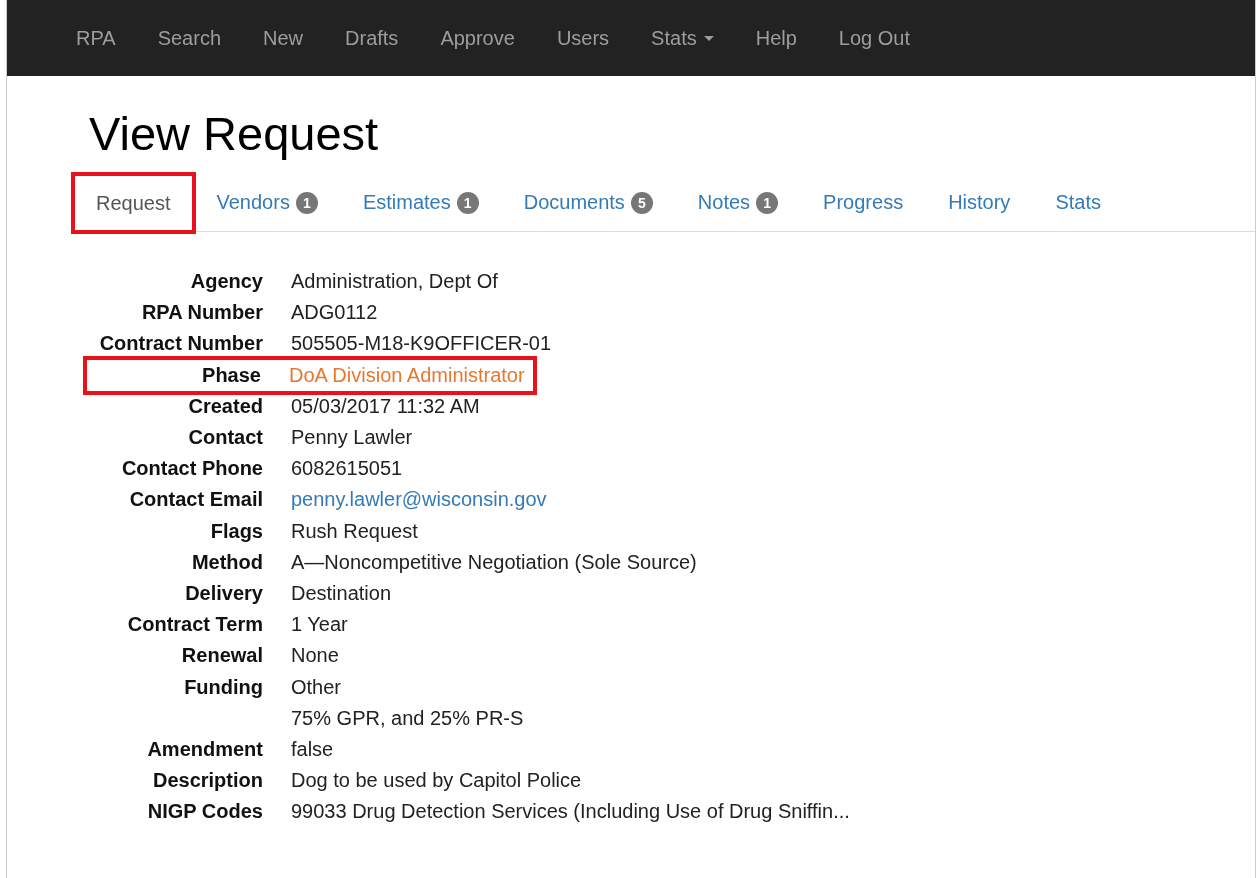 This screenshot has width=1260, height=878. What do you see at coordinates (863, 202) in the screenshot?
I see `tab: Progress` at bounding box center [863, 202].